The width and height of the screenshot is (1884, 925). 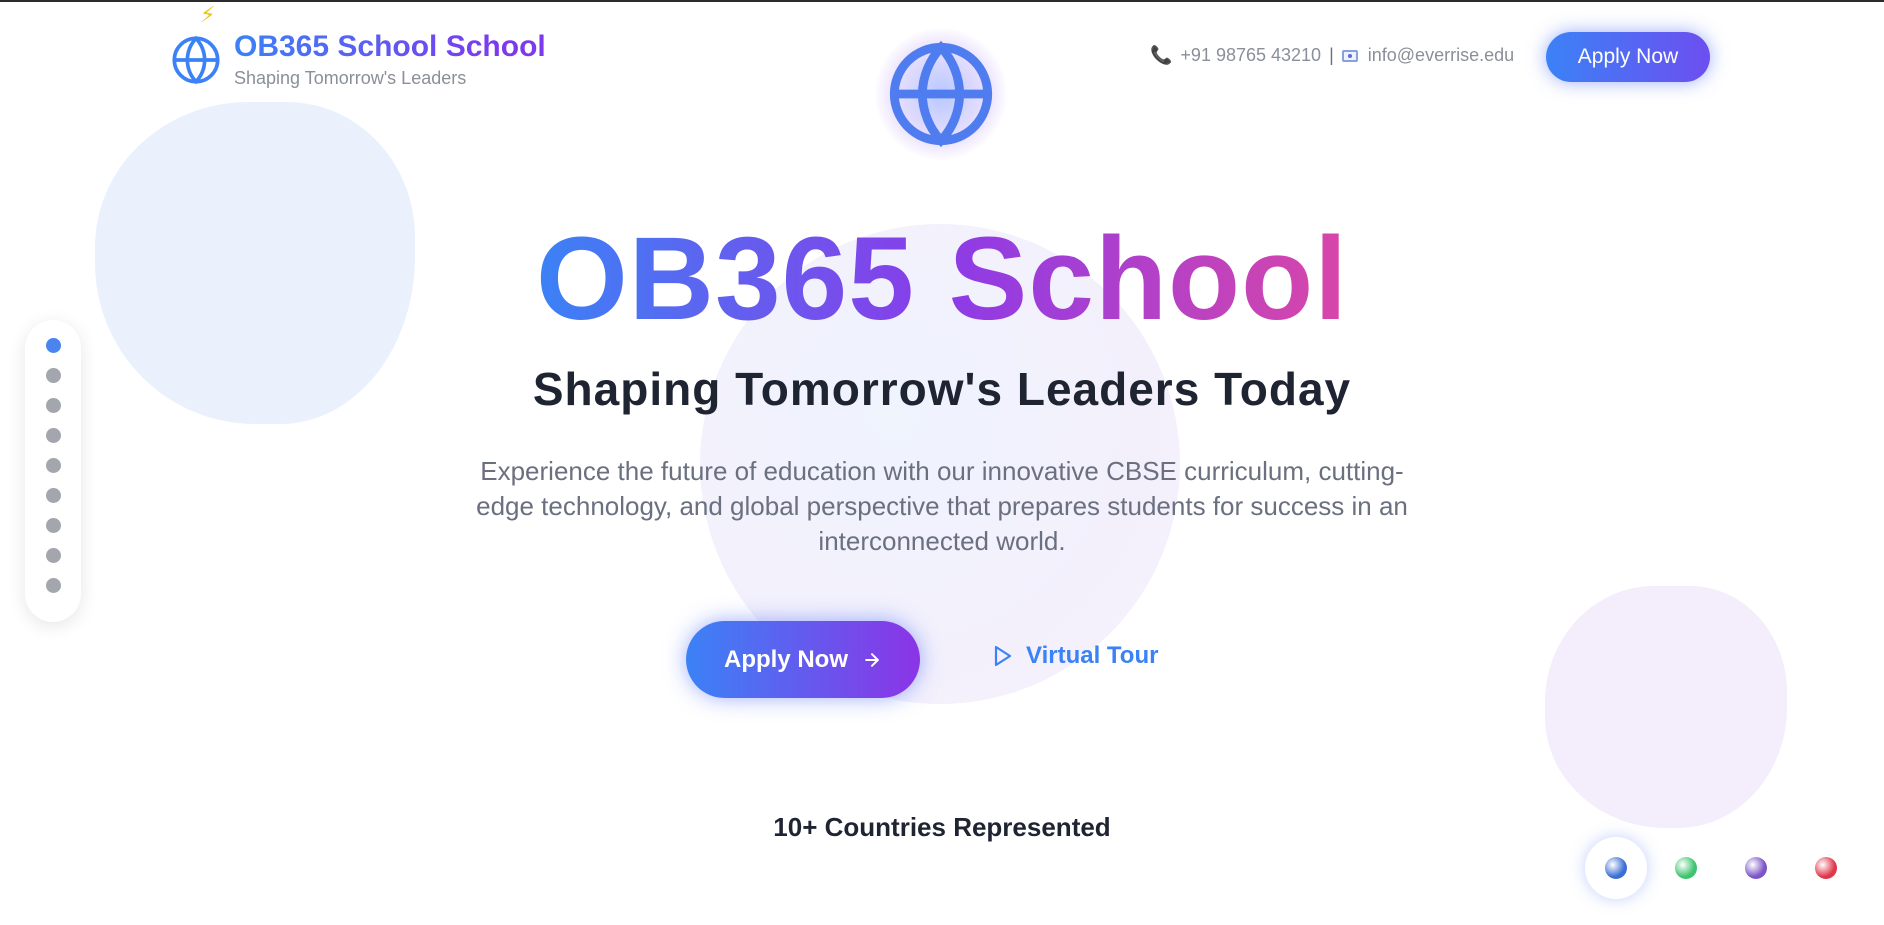 What do you see at coordinates (1628, 57) in the screenshot?
I see `header-apply-button: Apply Now` at bounding box center [1628, 57].